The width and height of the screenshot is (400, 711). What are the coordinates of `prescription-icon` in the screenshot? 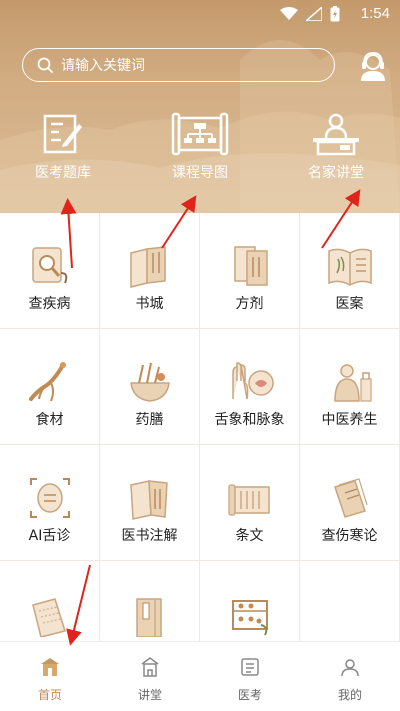 It's located at (251, 266).